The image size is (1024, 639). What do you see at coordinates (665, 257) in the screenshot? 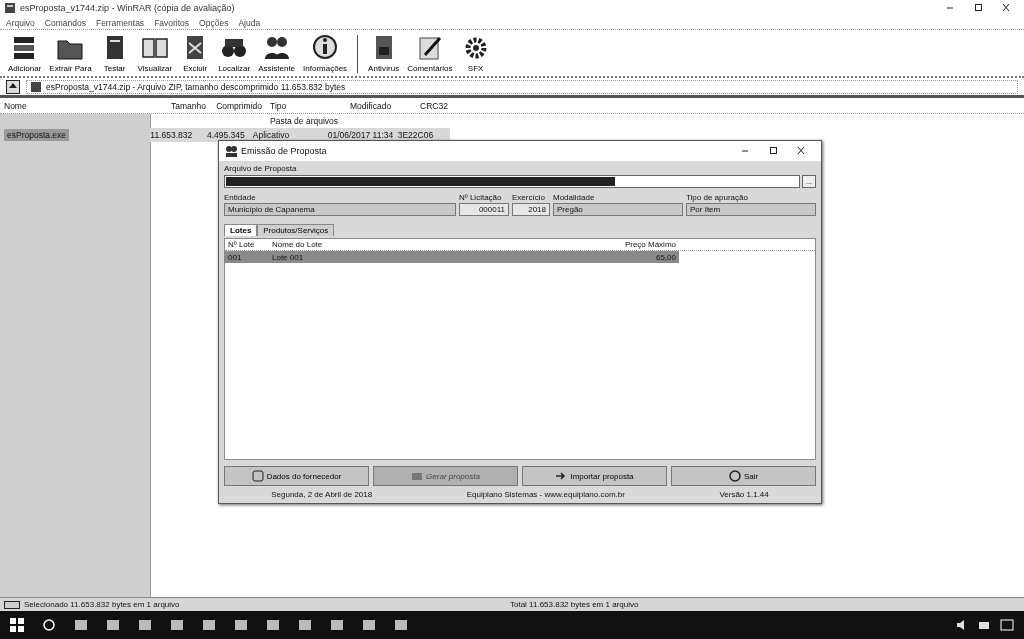
I see `table-cell: 65,00` at bounding box center [665, 257].